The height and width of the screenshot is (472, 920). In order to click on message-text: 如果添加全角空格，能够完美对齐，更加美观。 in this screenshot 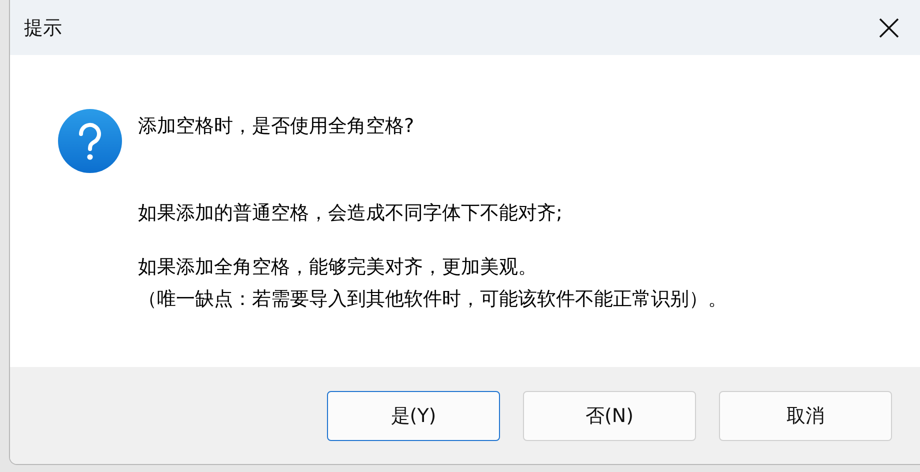, I will do `click(338, 267)`.